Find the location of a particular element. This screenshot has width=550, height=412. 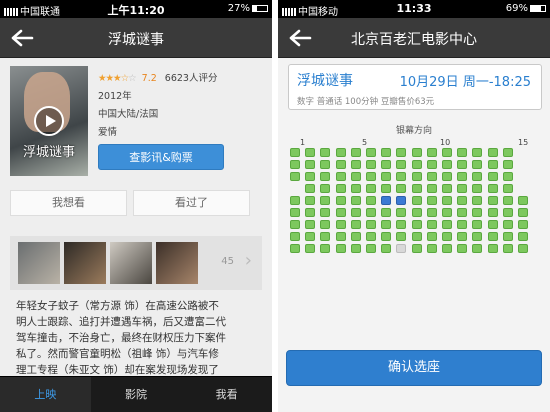

stills-strip: 45 › is located at coordinates (136, 263).